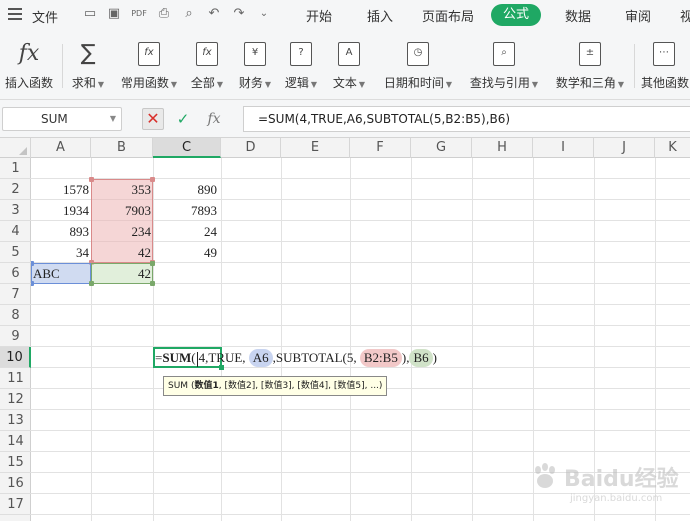  What do you see at coordinates (421, 358) in the screenshot?
I see `formula-ref-b6: B6` at bounding box center [421, 358].